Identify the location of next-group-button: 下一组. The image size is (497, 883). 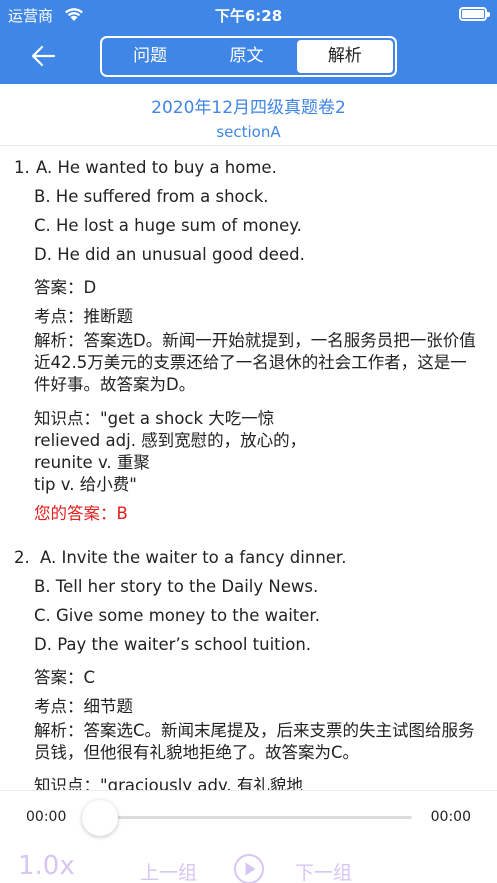
(323, 870).